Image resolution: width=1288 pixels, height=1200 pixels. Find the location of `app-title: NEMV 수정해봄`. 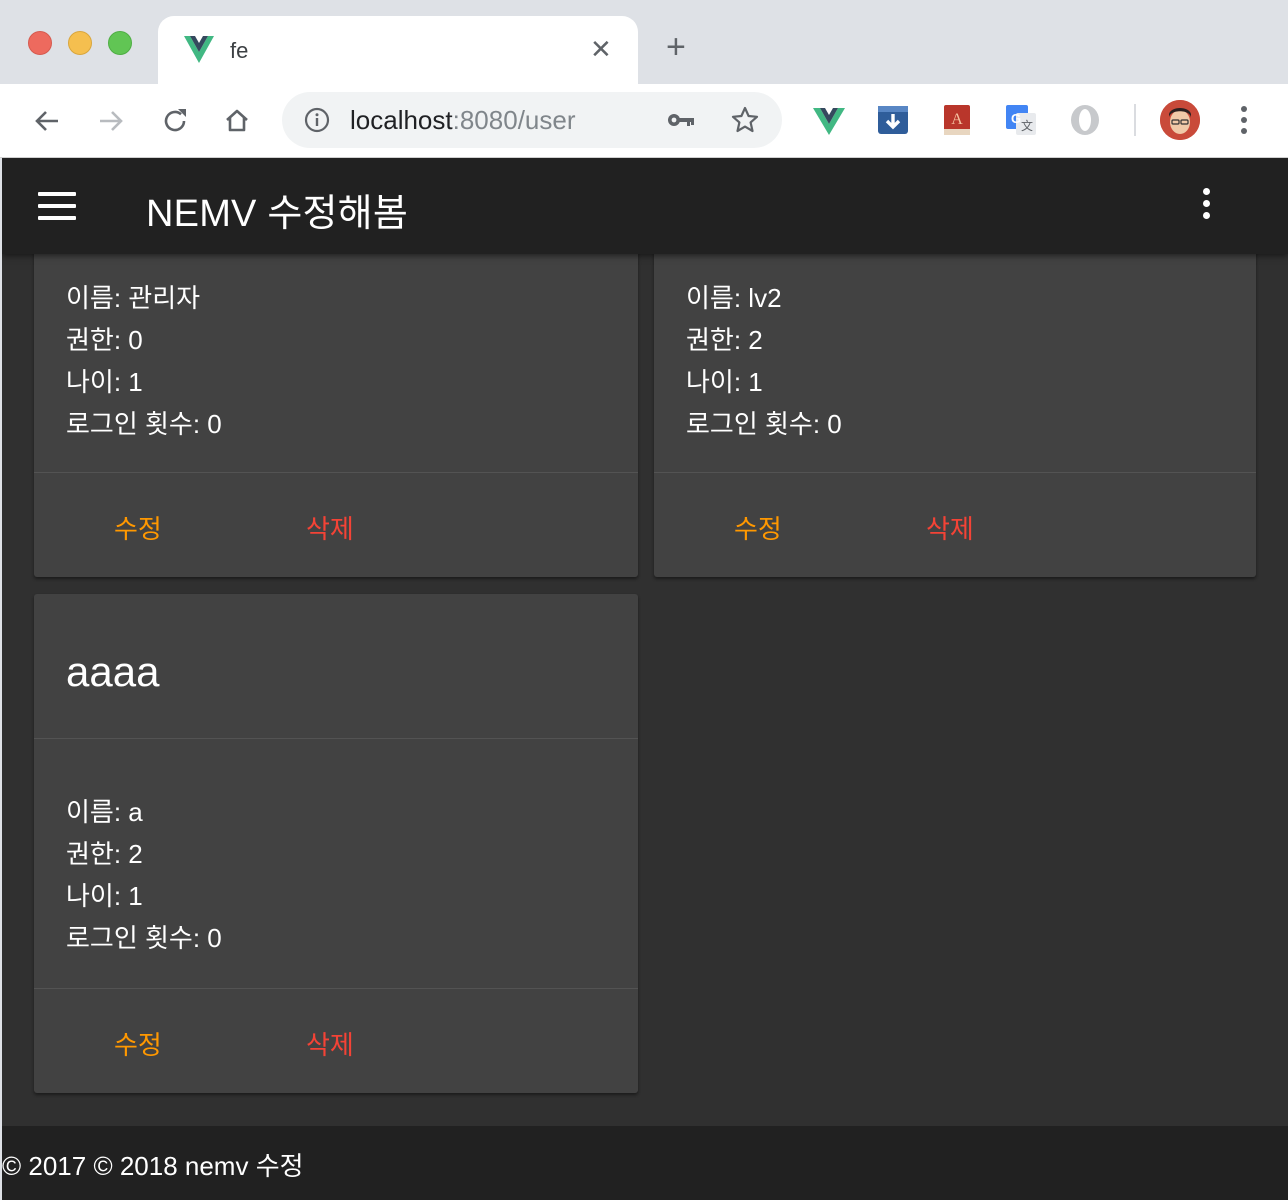

app-title: NEMV 수정해봄 is located at coordinates (277, 214).